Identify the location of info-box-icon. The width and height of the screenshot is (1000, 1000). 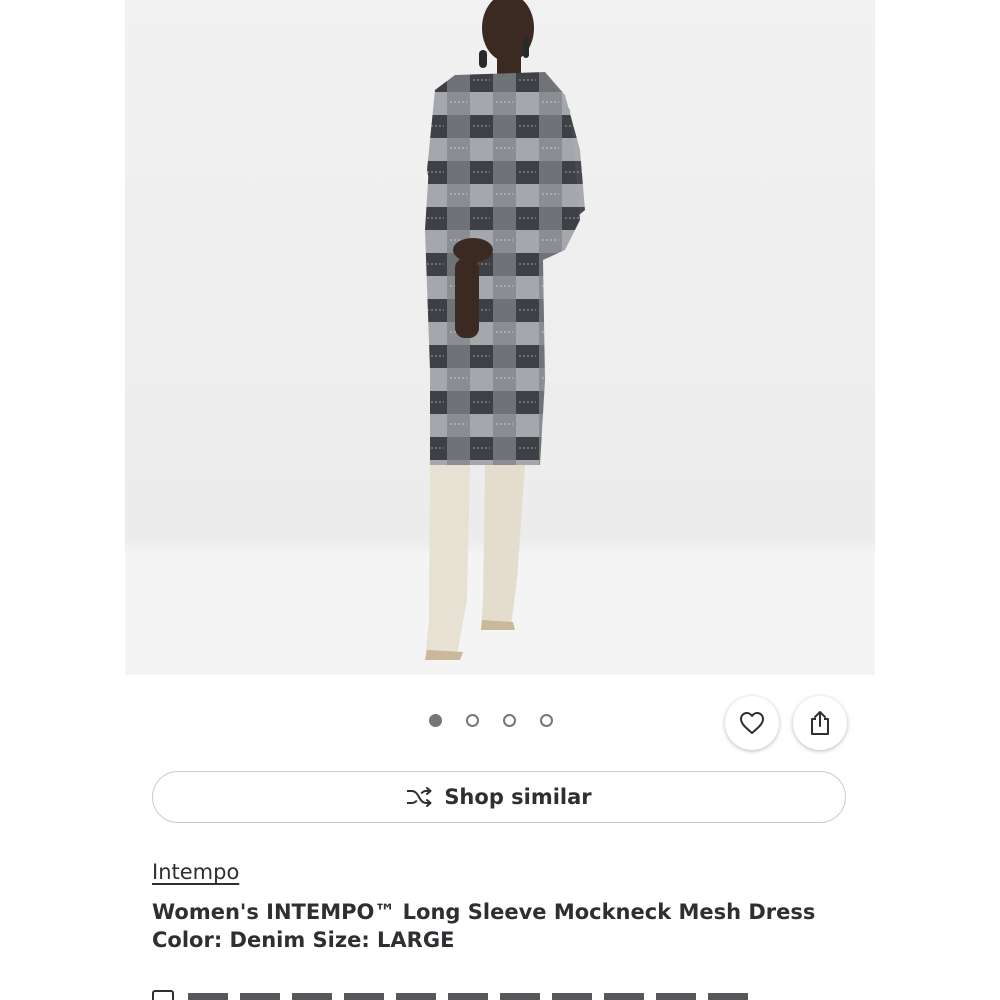
(163, 995).